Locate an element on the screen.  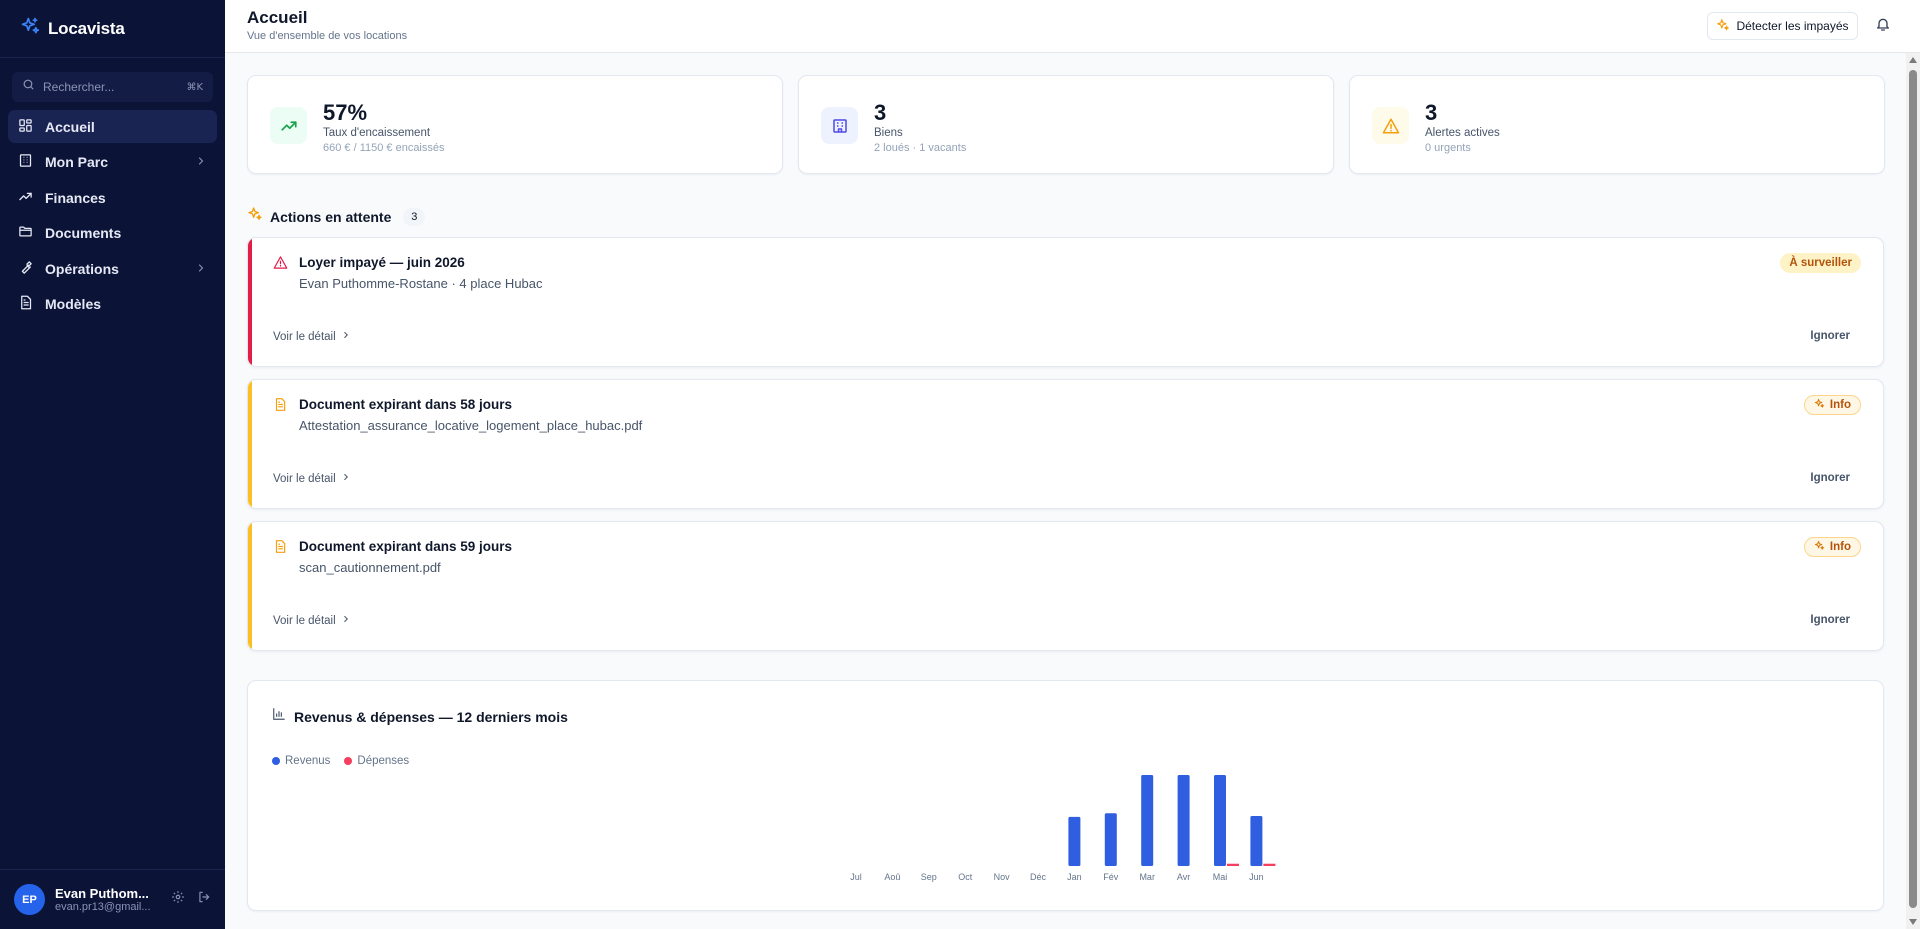
x-tick-label: Sep is located at coordinates (929, 877).